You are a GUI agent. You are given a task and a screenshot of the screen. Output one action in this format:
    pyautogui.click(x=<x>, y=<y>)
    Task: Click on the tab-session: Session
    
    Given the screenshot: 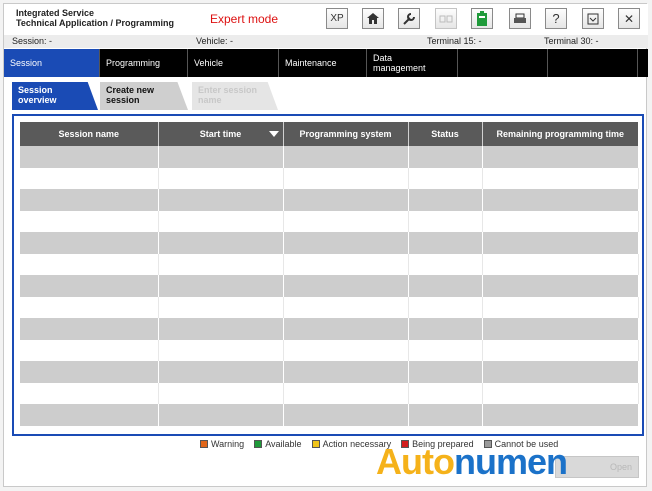 What is the action you would take?
    pyautogui.click(x=52, y=63)
    